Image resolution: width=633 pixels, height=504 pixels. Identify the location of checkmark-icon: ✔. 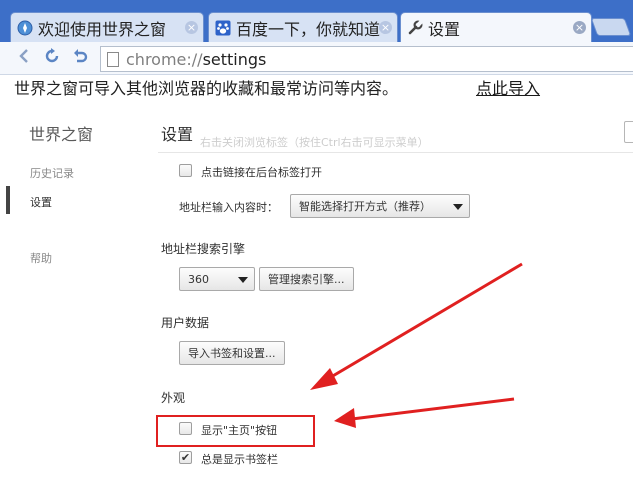
(185, 457).